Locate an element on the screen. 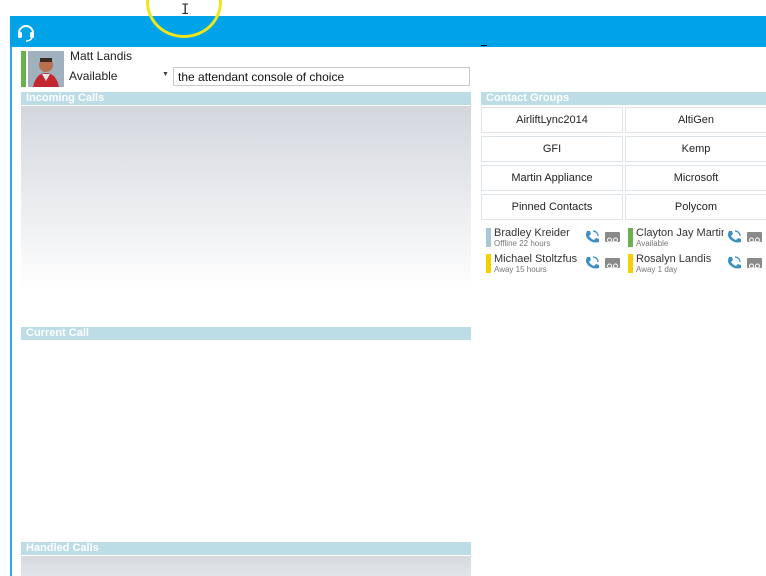 Image resolution: width=766 pixels, height=576 pixels. contact-name: Bradley Kreider is located at coordinates (532, 233).